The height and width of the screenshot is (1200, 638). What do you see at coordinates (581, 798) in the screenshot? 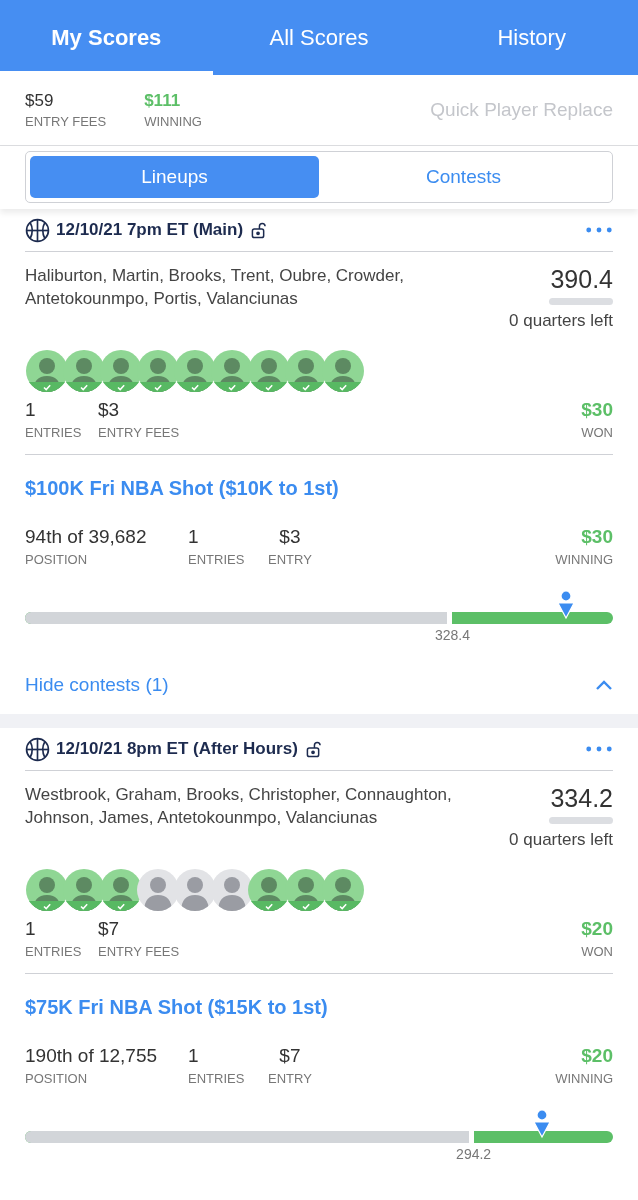
I see `lineup-score: 334.2` at bounding box center [581, 798].